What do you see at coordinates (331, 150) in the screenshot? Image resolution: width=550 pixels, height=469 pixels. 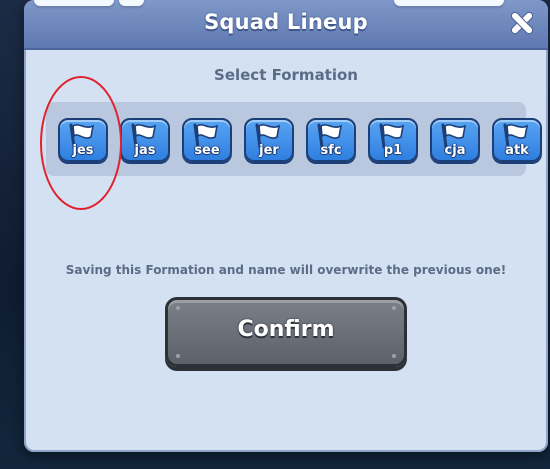 I see `formation-label: sfc` at bounding box center [331, 150].